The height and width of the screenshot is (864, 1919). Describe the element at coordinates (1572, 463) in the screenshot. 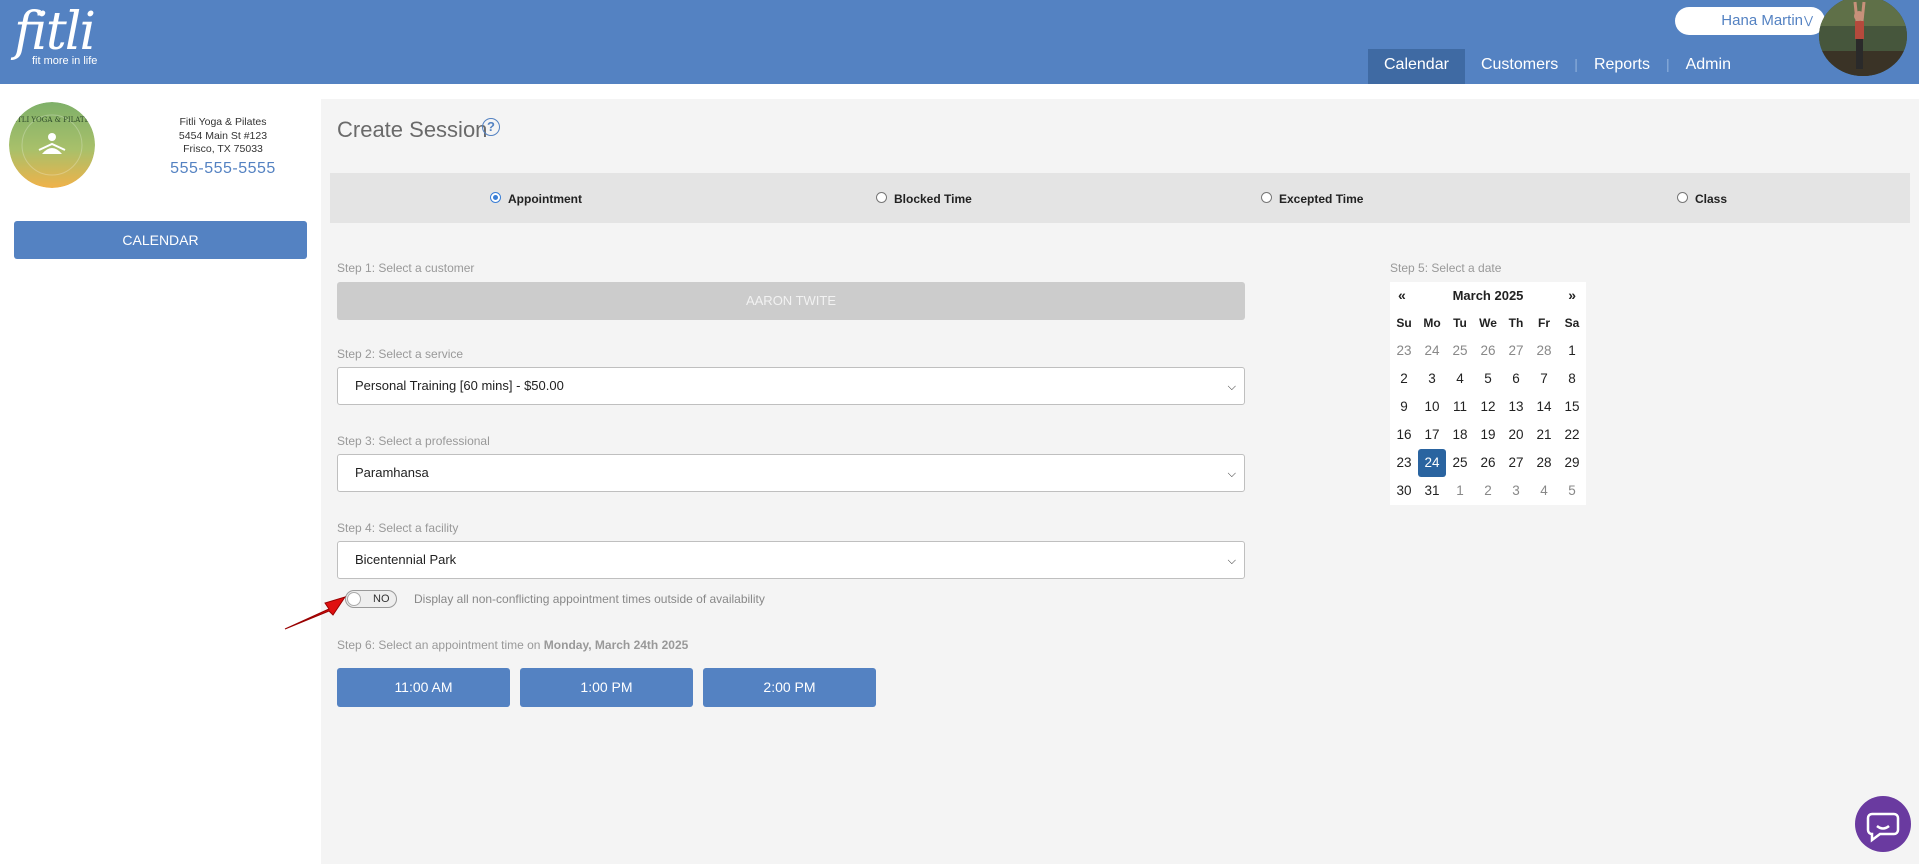

I see `calendar-day: 29` at that location.